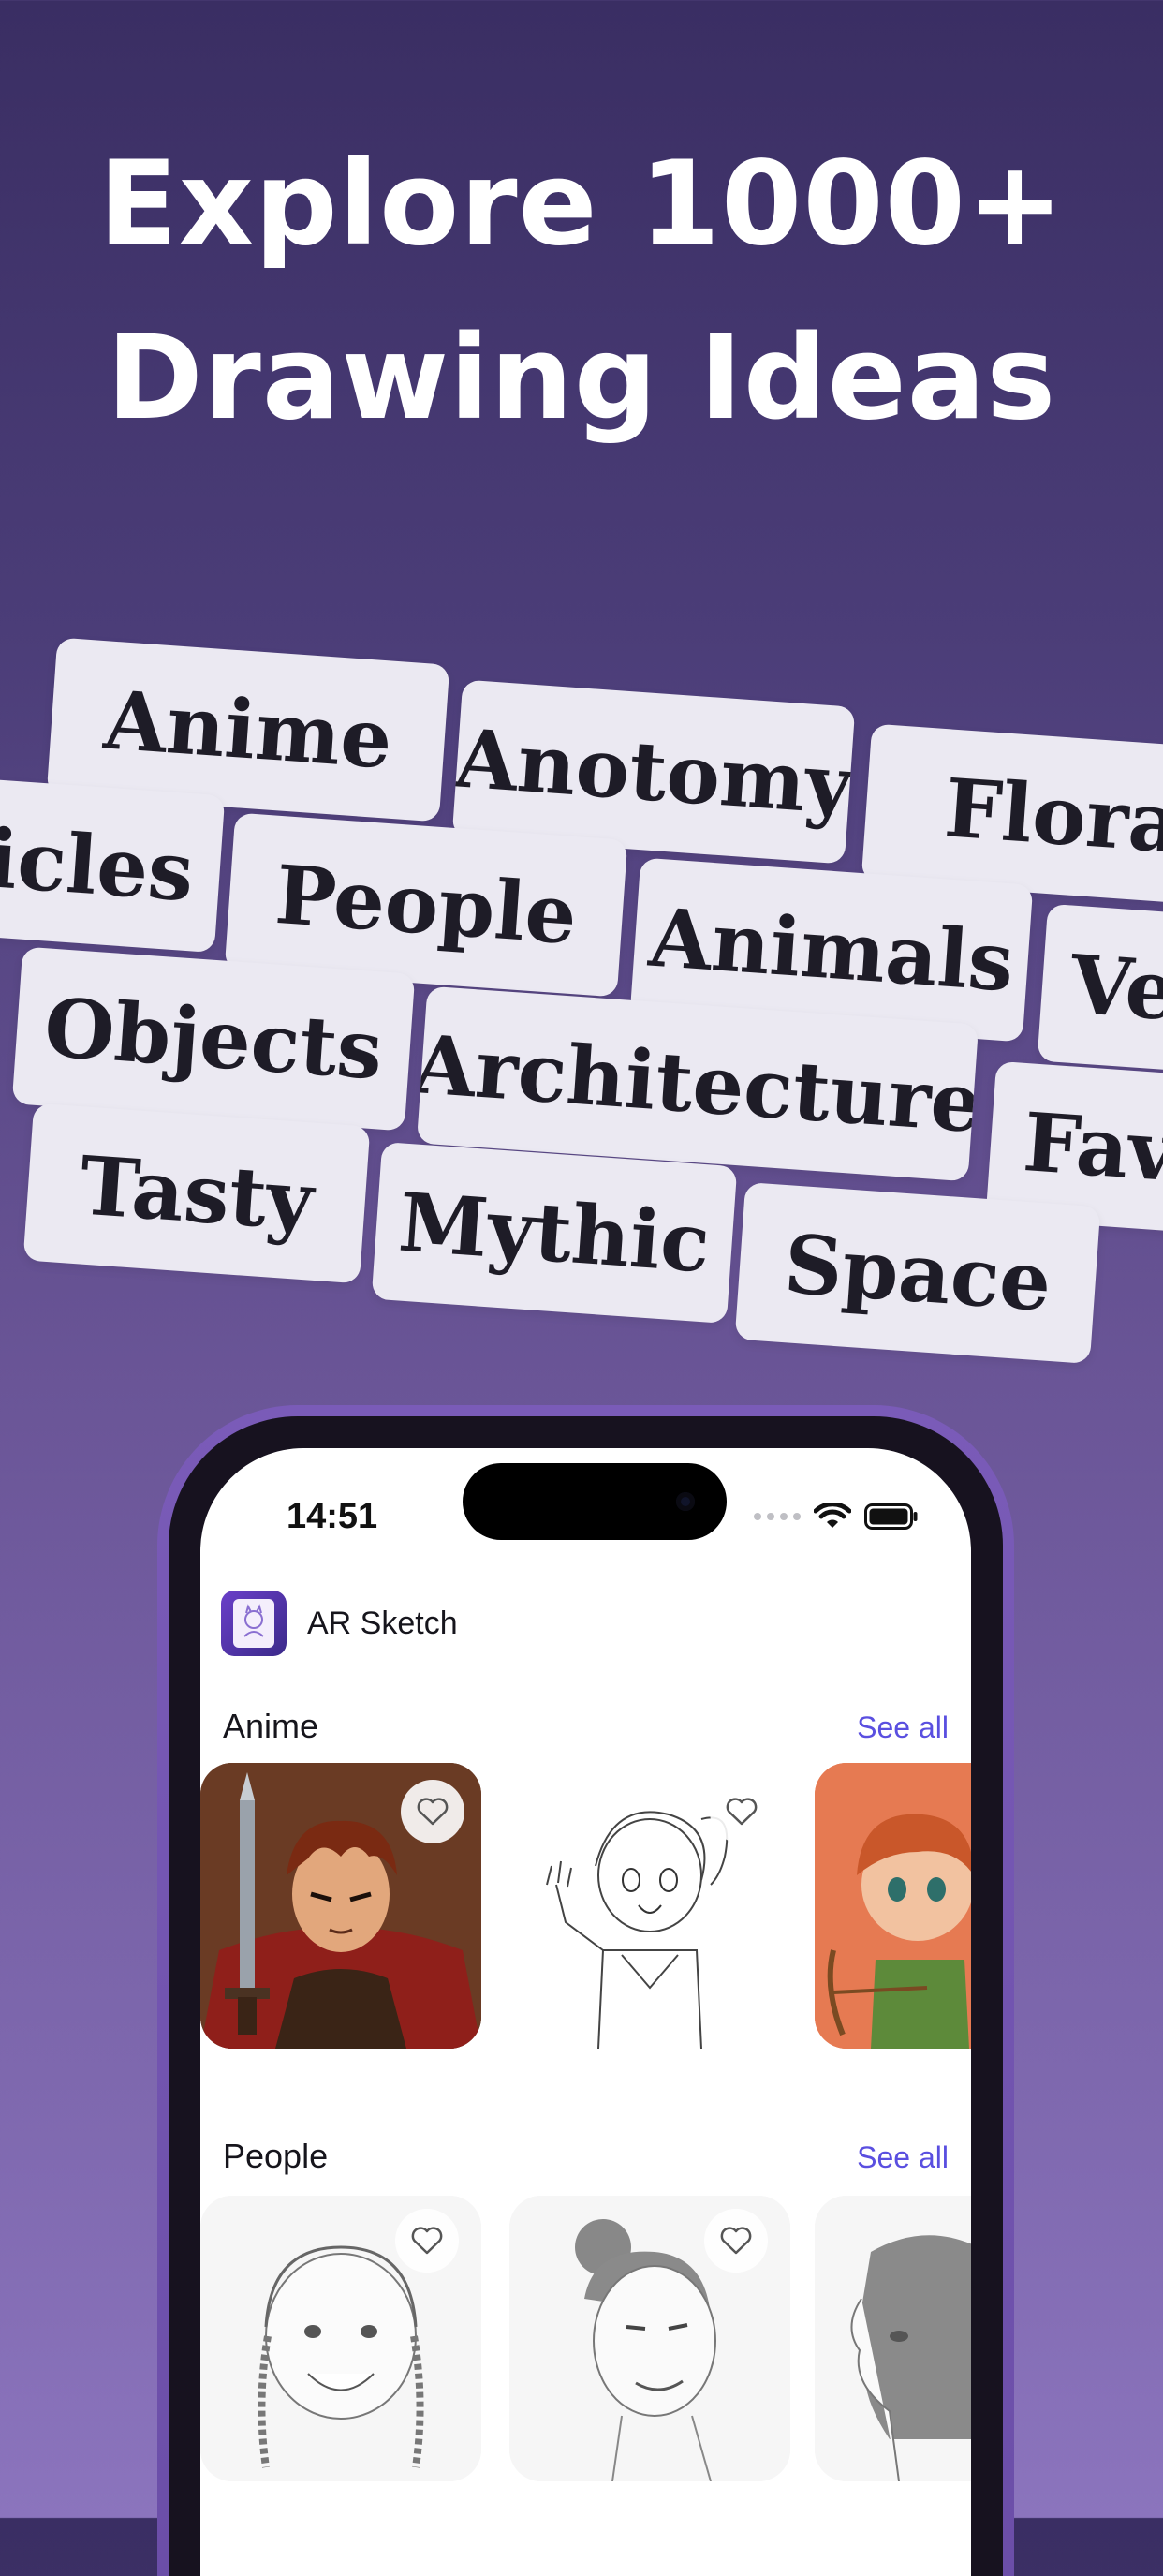  What do you see at coordinates (196, 1193) in the screenshot?
I see `chip-tasty: Tasty` at bounding box center [196, 1193].